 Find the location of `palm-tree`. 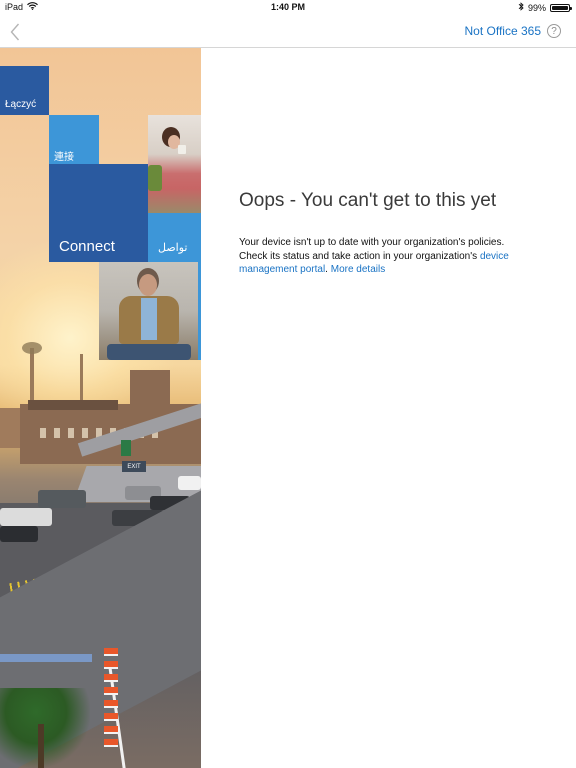

palm-tree is located at coordinates (45, 728).